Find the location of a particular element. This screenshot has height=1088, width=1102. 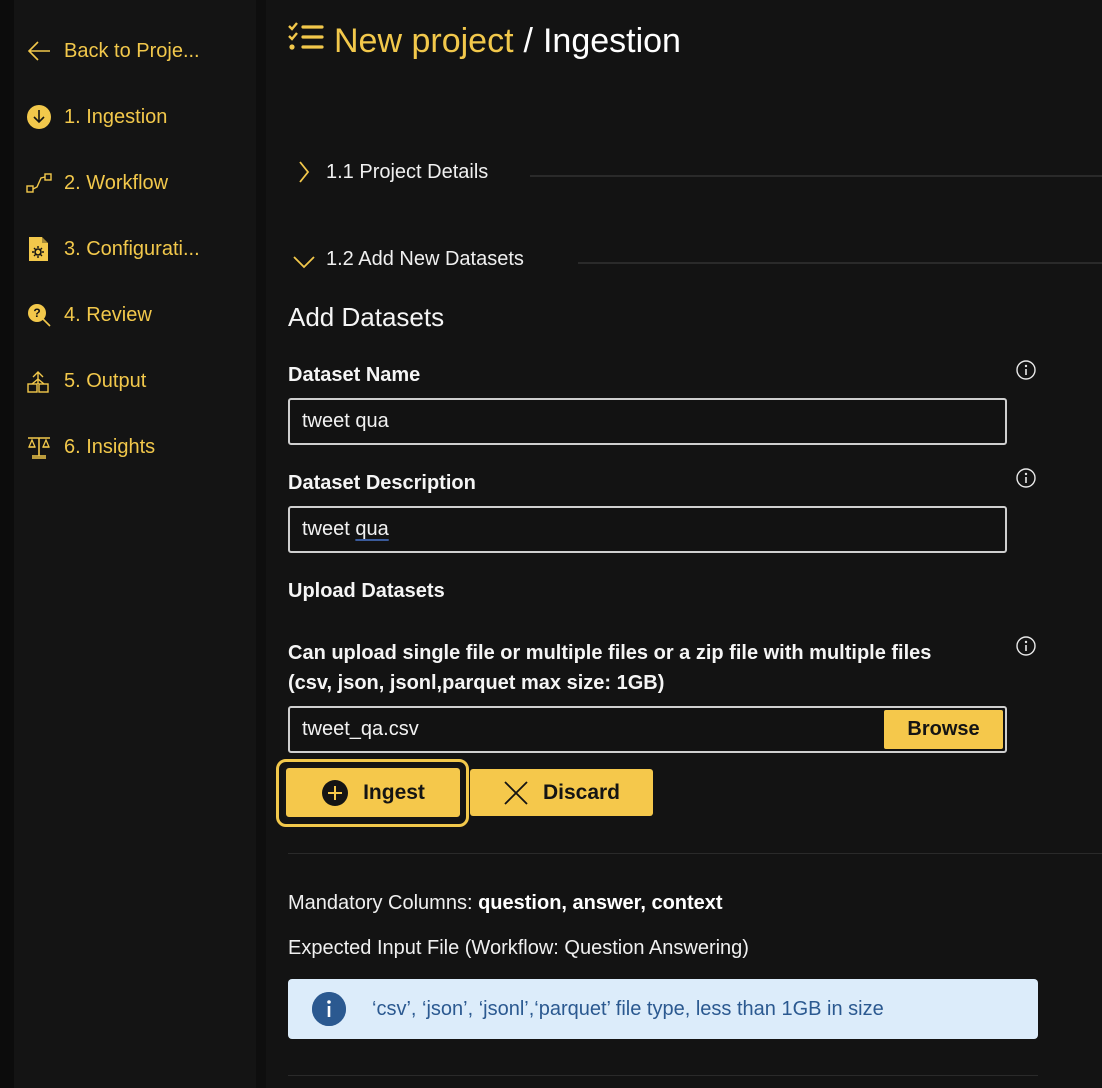

ingest-label: Ingest is located at coordinates (394, 792).